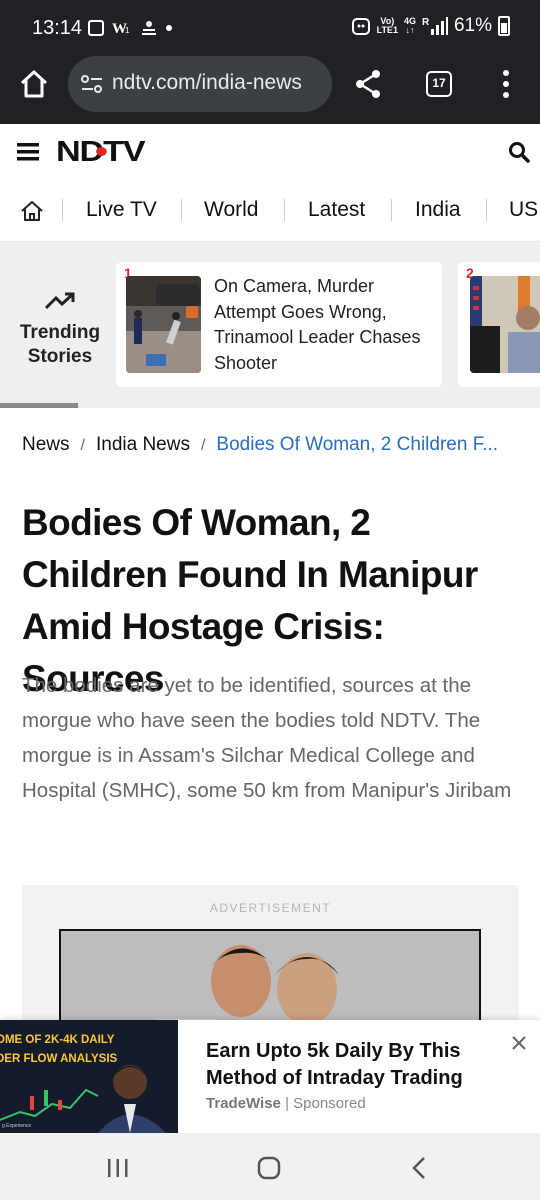 Image resolution: width=540 pixels, height=1200 pixels. I want to click on breadcrumb-india-news: India News, so click(143, 444).